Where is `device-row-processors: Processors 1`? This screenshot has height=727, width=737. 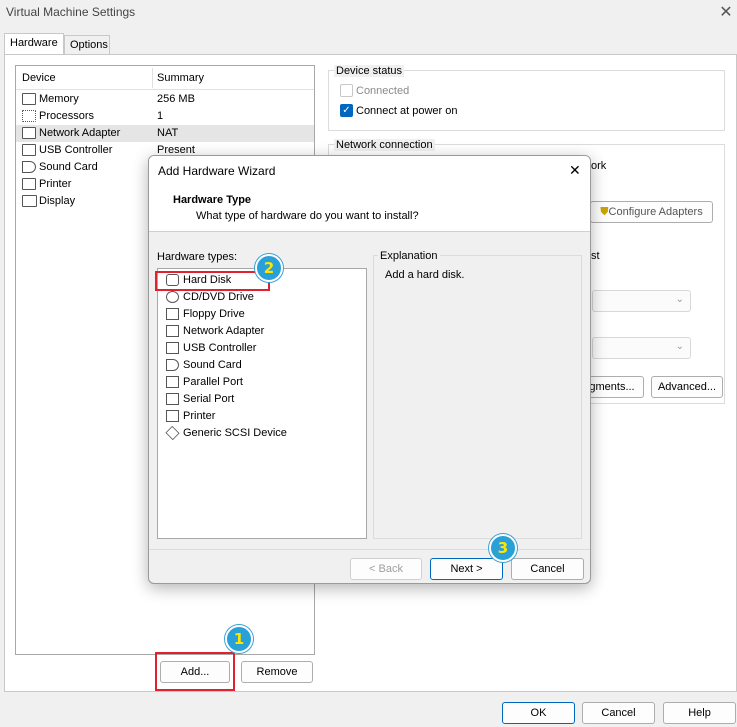 device-row-processors: Processors 1 is located at coordinates (165, 116).